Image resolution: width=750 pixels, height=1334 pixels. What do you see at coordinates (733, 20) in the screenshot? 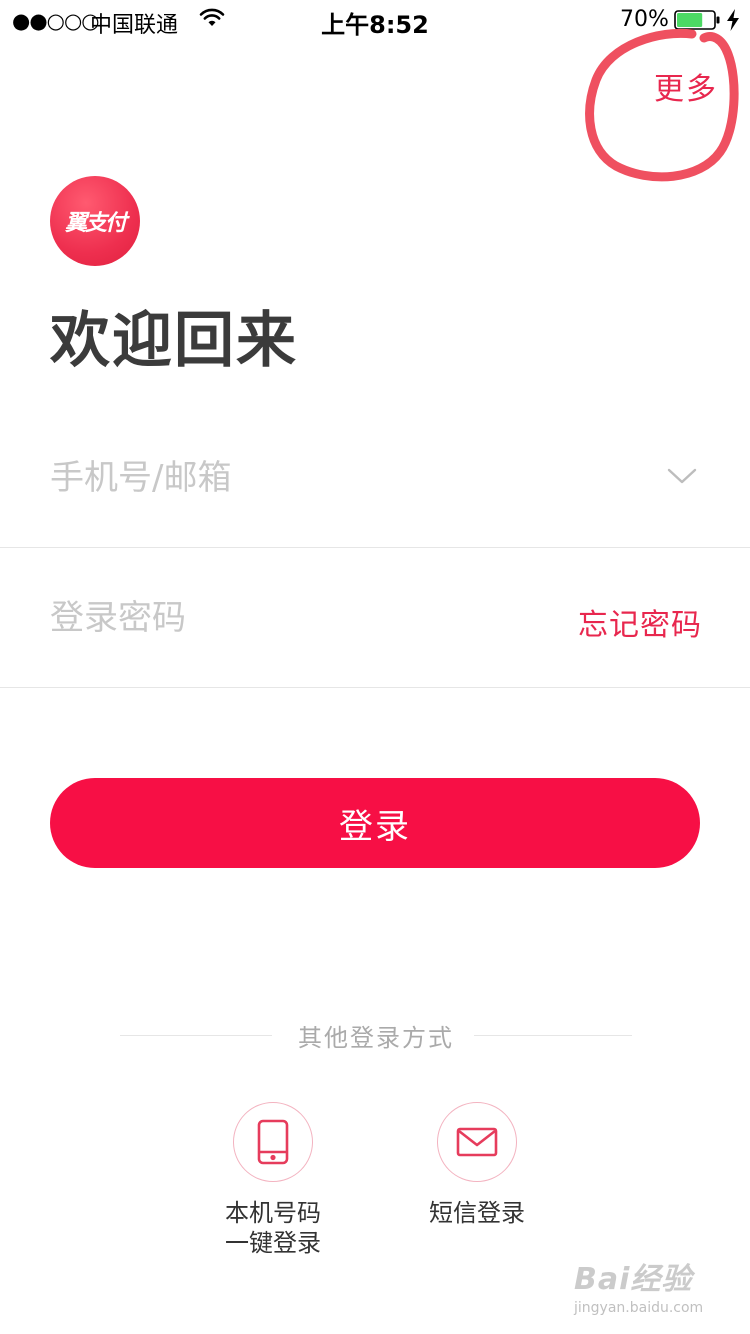
I see `charging-bolt-icon` at bounding box center [733, 20].